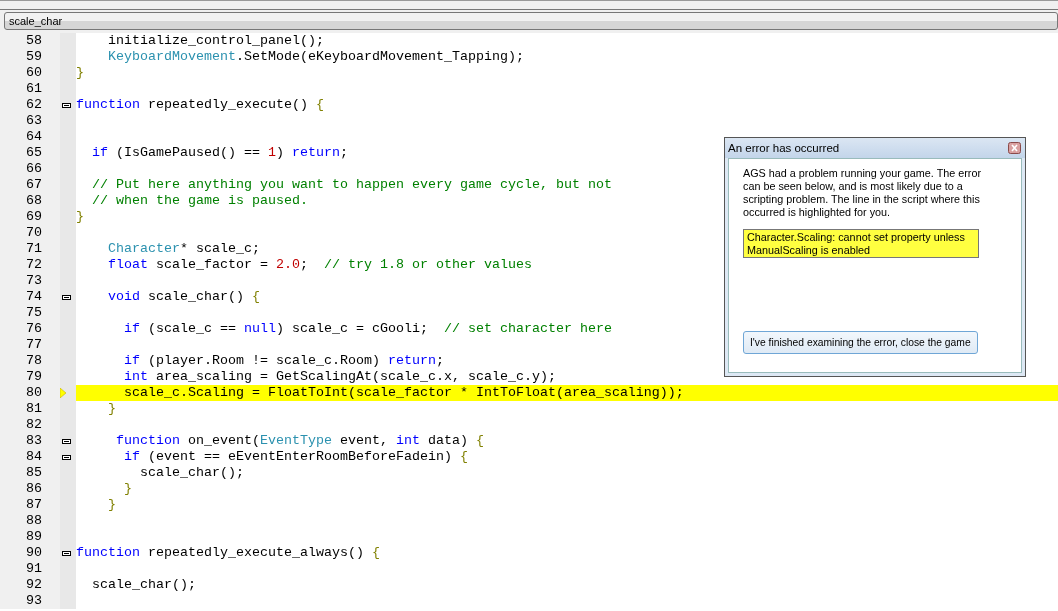 This screenshot has height=611, width=1058. Describe the element at coordinates (33, 601) in the screenshot. I see `line-number: 93` at that location.